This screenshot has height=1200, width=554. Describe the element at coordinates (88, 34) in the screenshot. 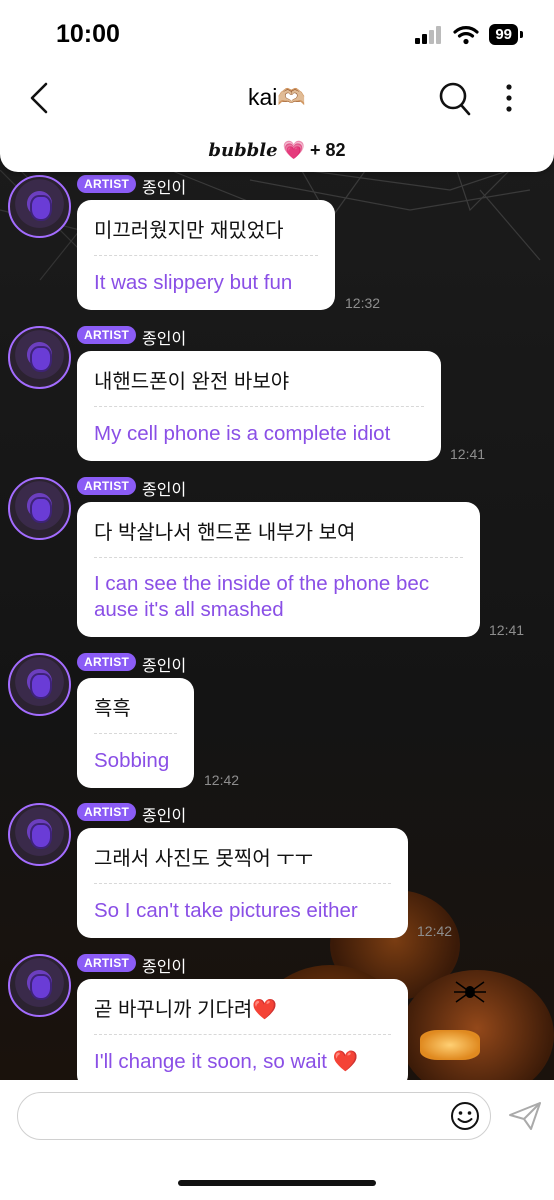

I see `status-time: 10:00` at that location.